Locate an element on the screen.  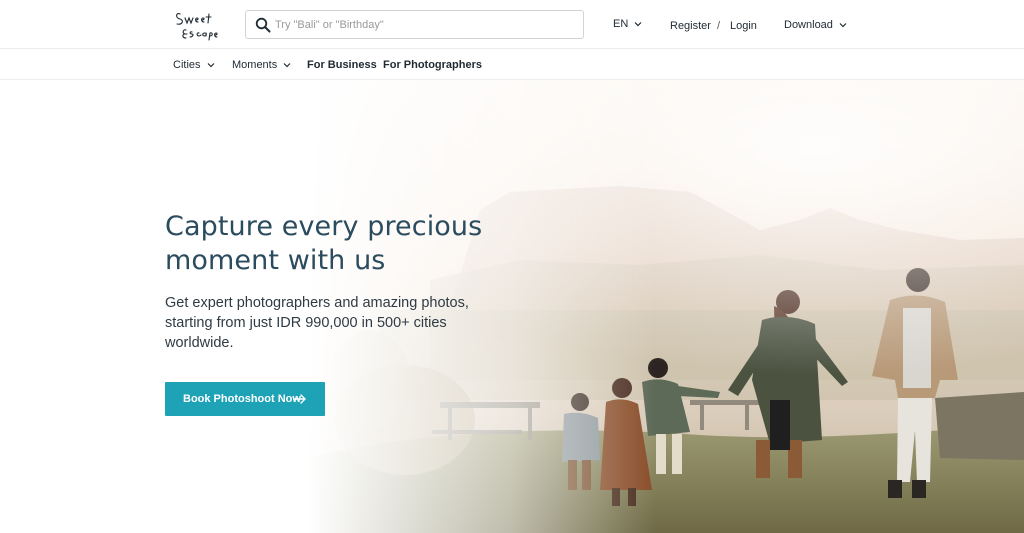
nav-item-moments: Moments is located at coordinates (261, 65).